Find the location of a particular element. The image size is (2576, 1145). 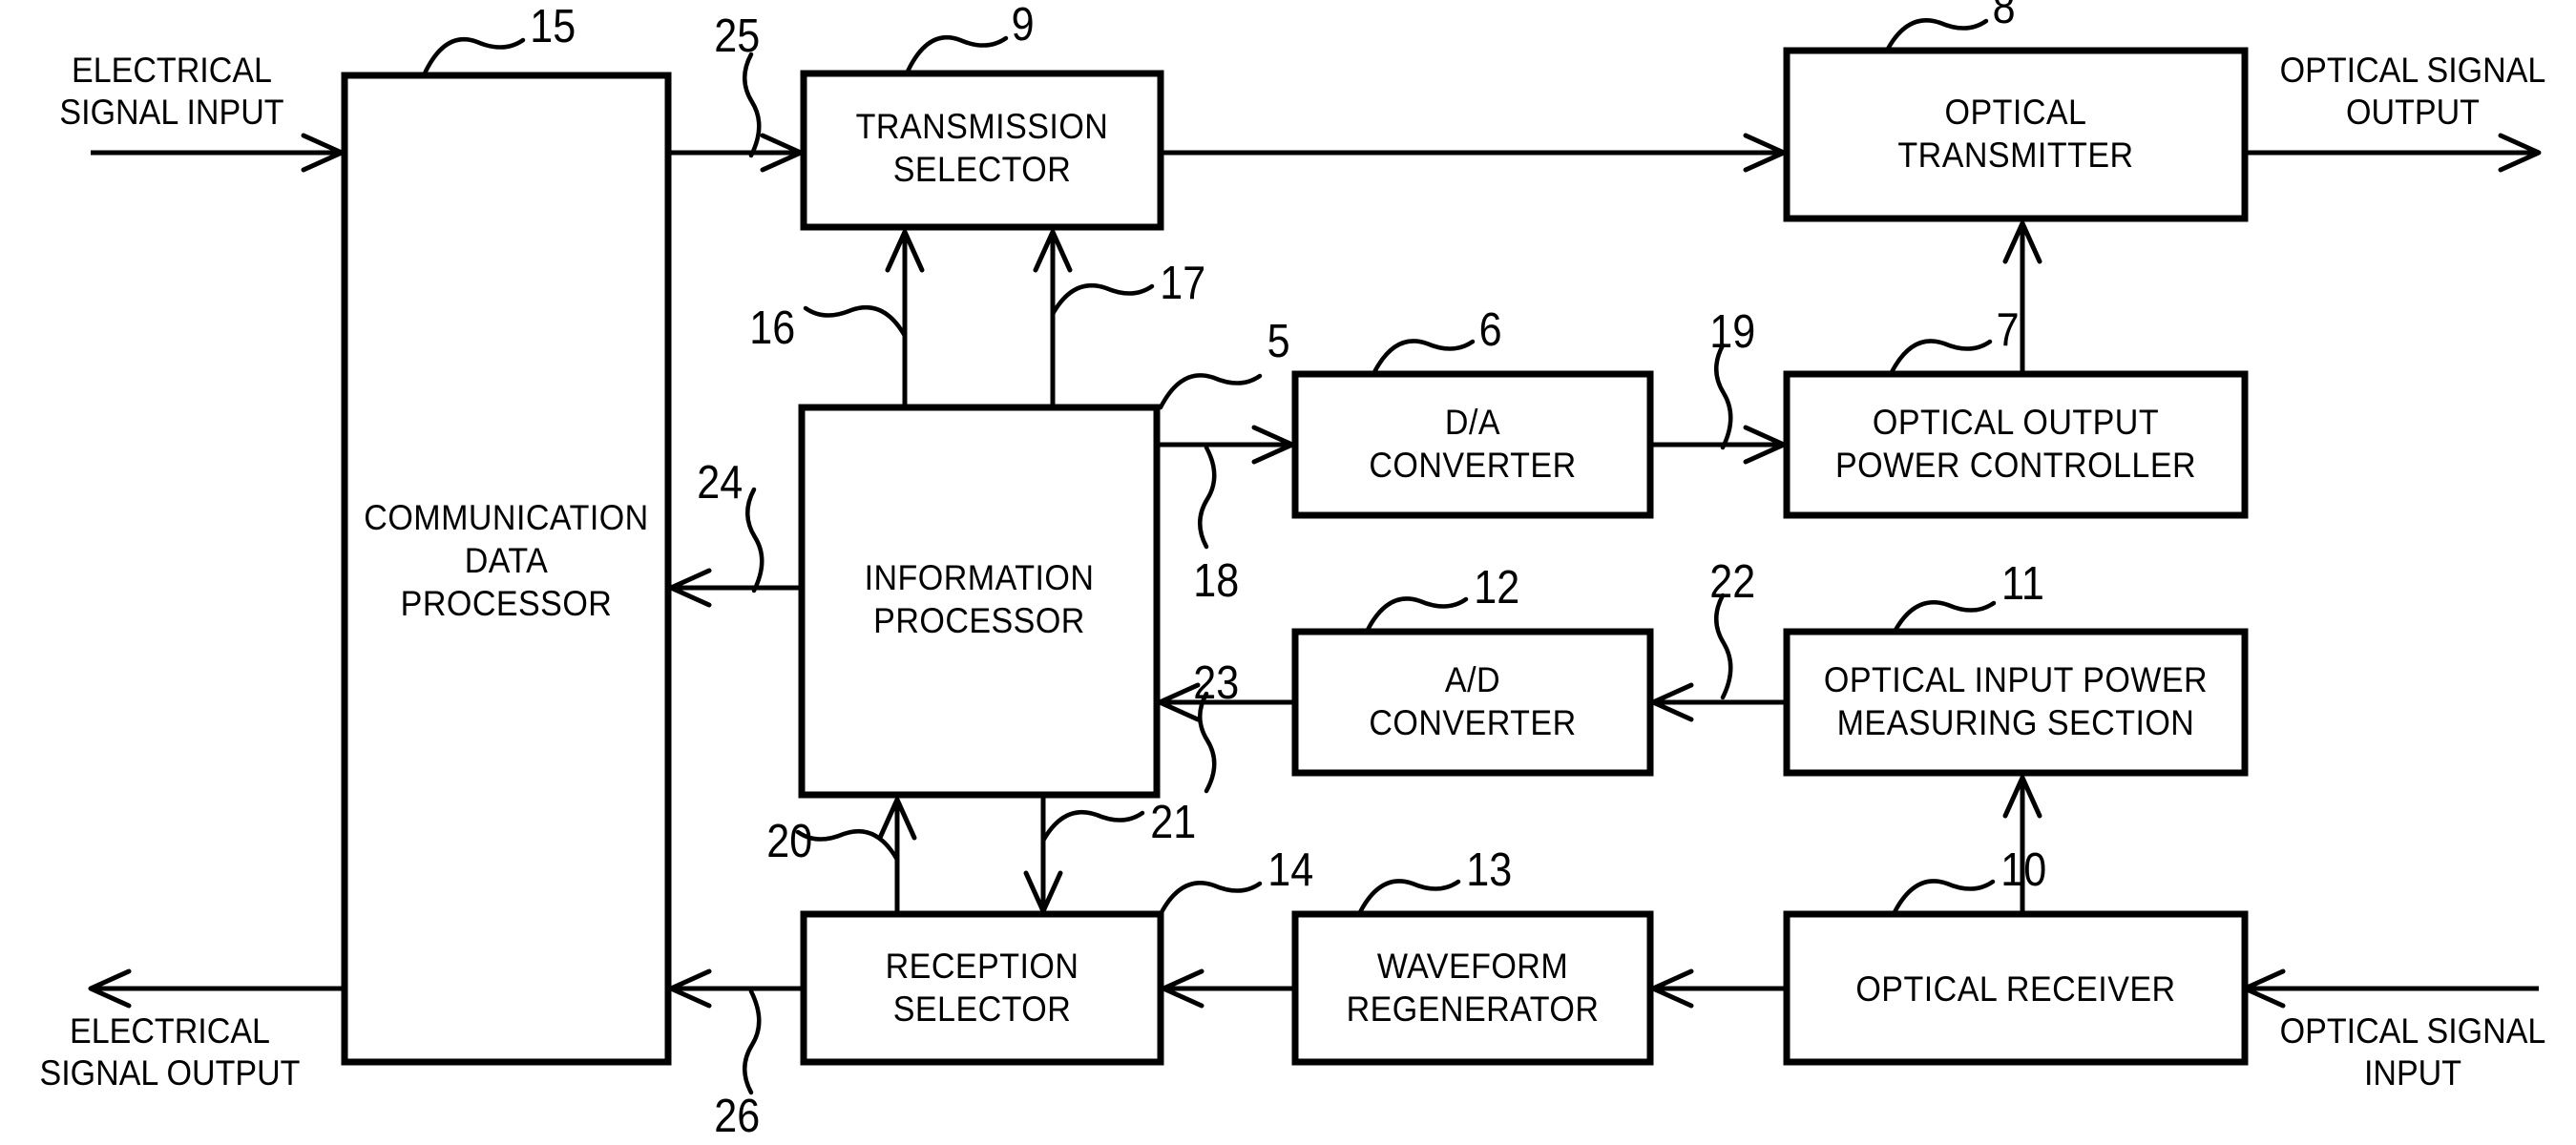

block-transmission-selector is located at coordinates (982, 151).